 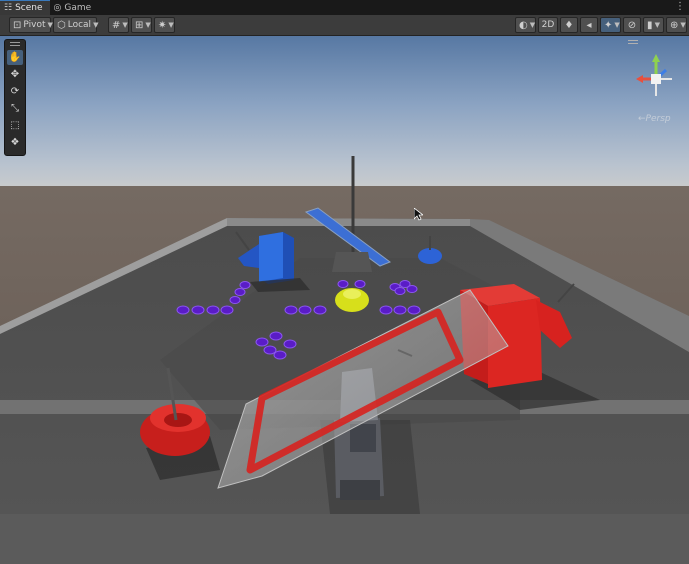 I want to click on tools-grip-icon, so click(x=15, y=44).